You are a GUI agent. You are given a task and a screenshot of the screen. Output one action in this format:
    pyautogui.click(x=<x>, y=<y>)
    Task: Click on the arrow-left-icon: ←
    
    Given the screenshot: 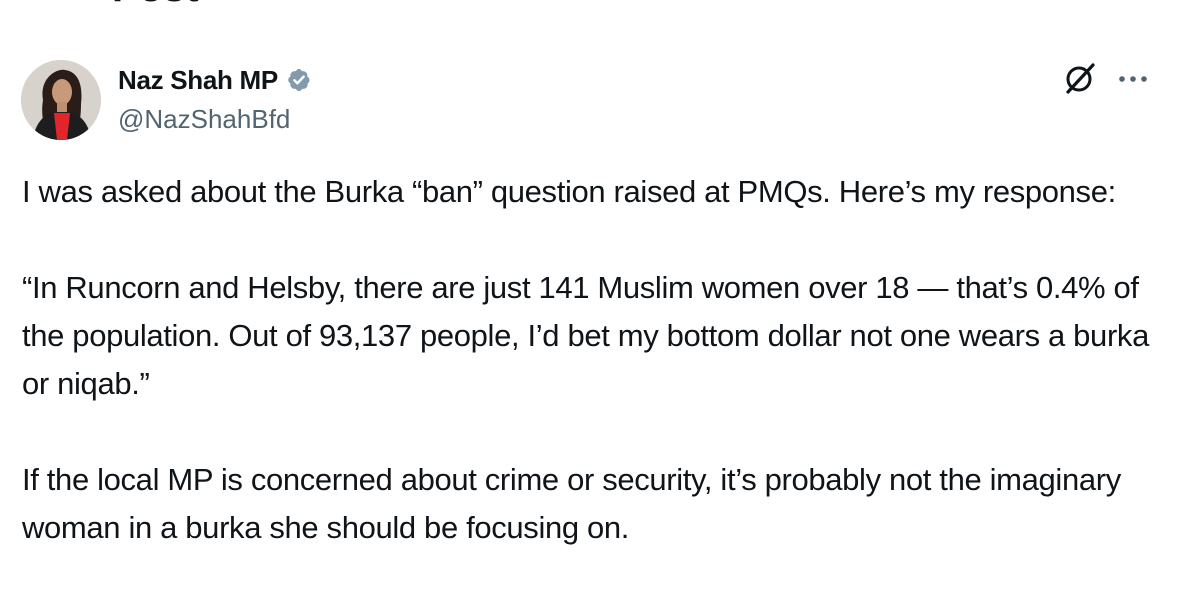 What is the action you would take?
    pyautogui.click(x=35, y=1)
    